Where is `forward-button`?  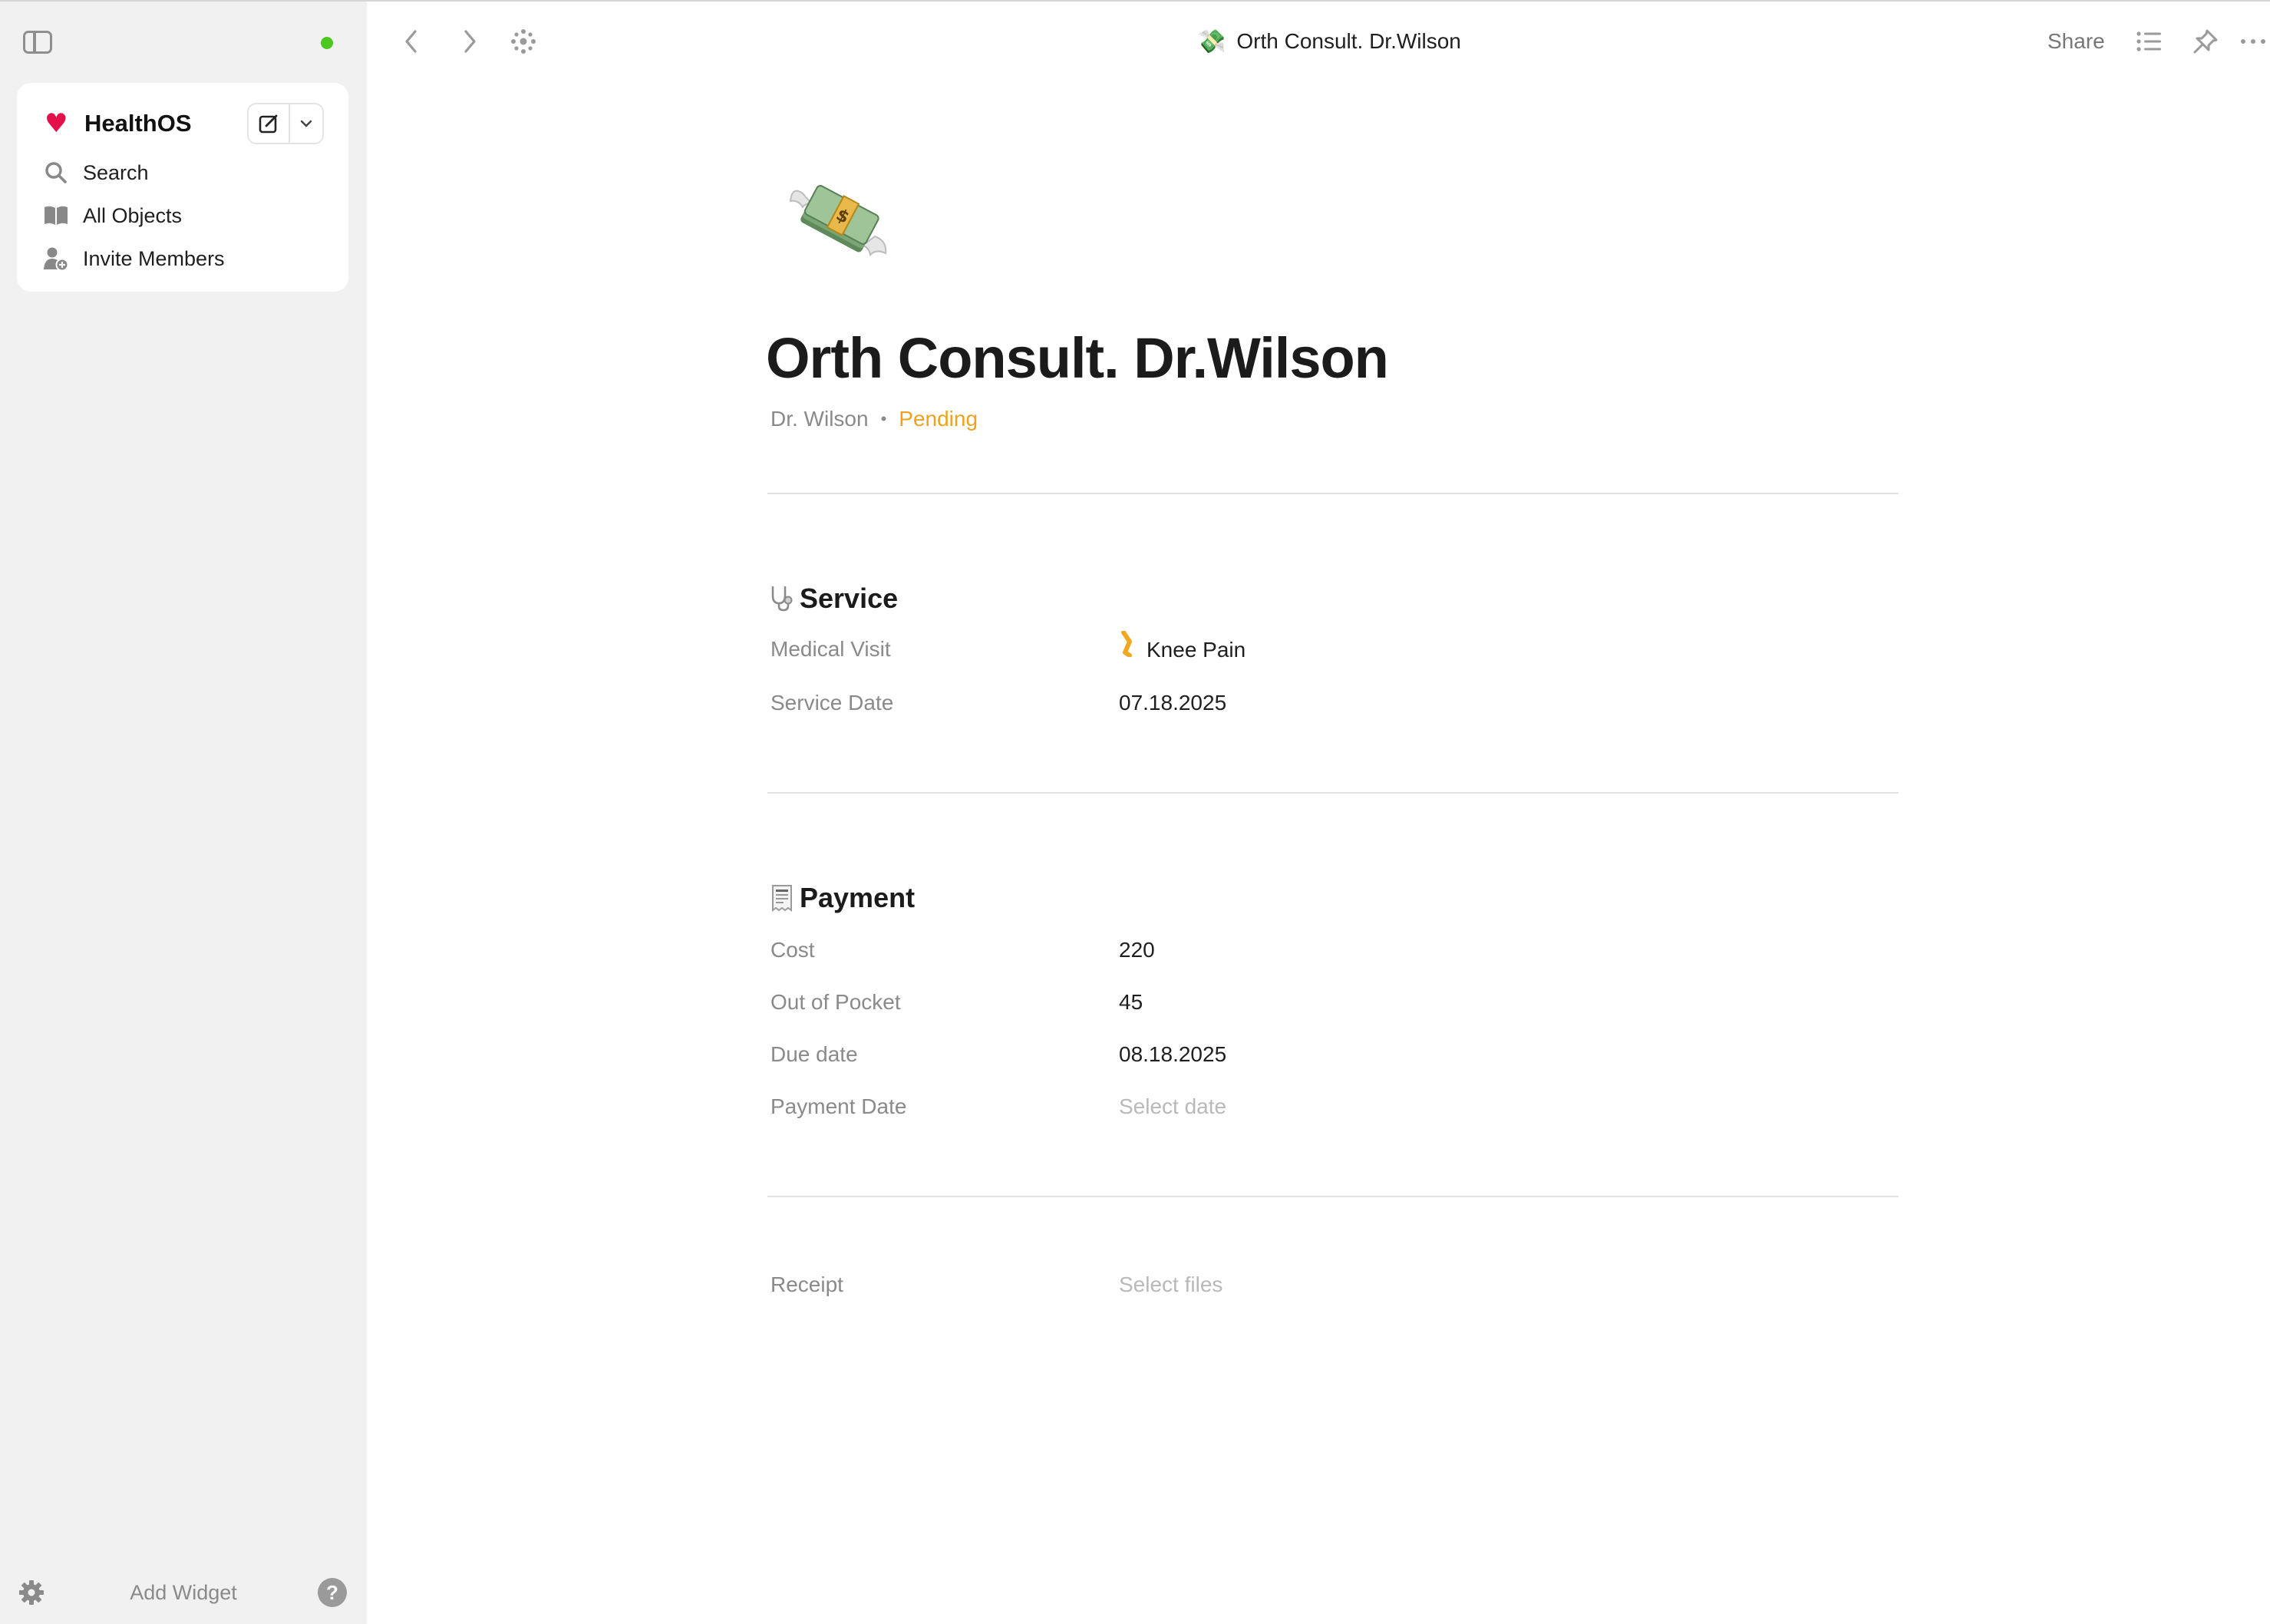
forward-button is located at coordinates (470, 41).